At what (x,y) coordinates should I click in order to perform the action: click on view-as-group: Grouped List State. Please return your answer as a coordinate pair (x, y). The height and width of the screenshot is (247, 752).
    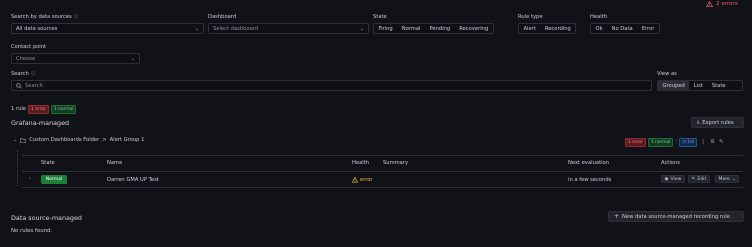
    Looking at the image, I should click on (700, 85).